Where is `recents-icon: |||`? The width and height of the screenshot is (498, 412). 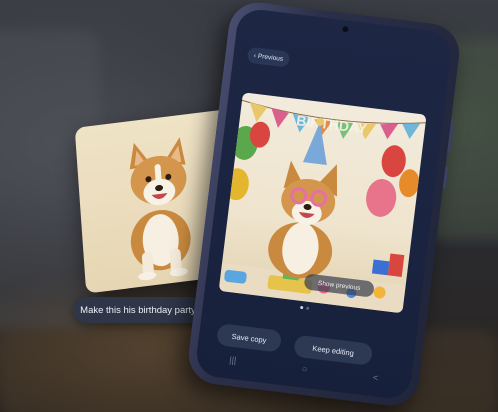
recents-icon: ||| is located at coordinates (233, 360).